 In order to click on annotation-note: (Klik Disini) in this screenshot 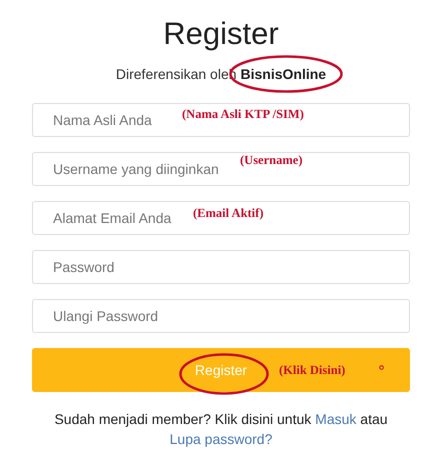, I will do `click(312, 370)`.